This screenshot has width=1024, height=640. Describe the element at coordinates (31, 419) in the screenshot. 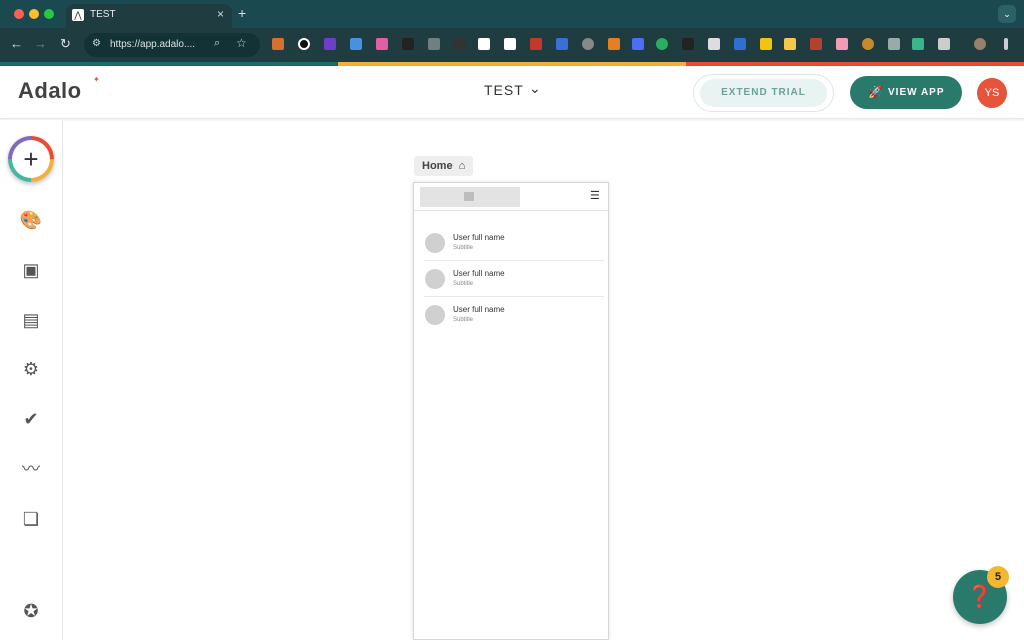

I see `publish-icon: ✔` at that location.